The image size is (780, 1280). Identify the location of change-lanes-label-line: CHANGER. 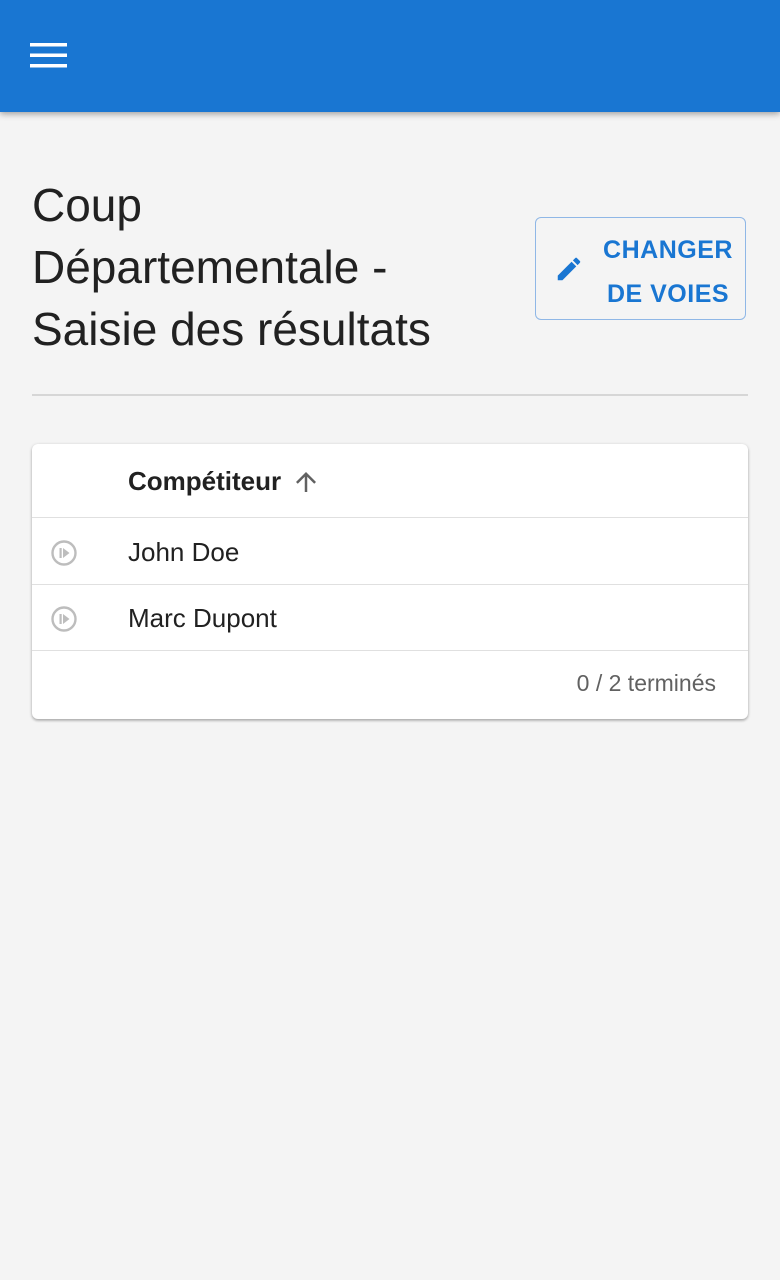
(668, 250).